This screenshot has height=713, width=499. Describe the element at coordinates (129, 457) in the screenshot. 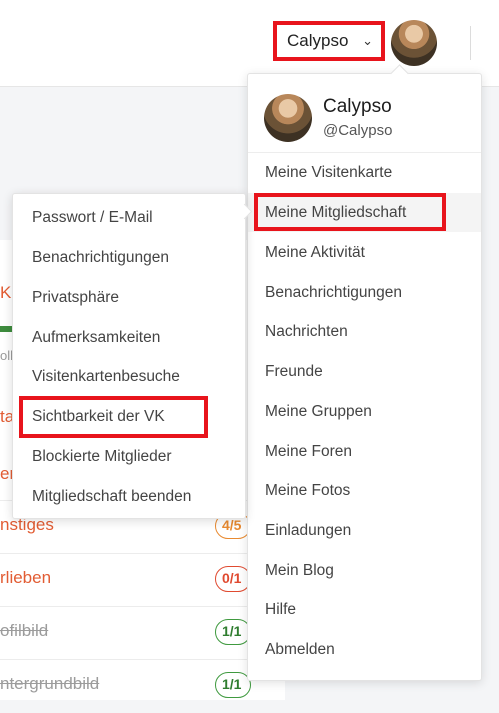

I see `submenu-item-blockierte-mitglieder: Blockierte Mitglieder` at that location.